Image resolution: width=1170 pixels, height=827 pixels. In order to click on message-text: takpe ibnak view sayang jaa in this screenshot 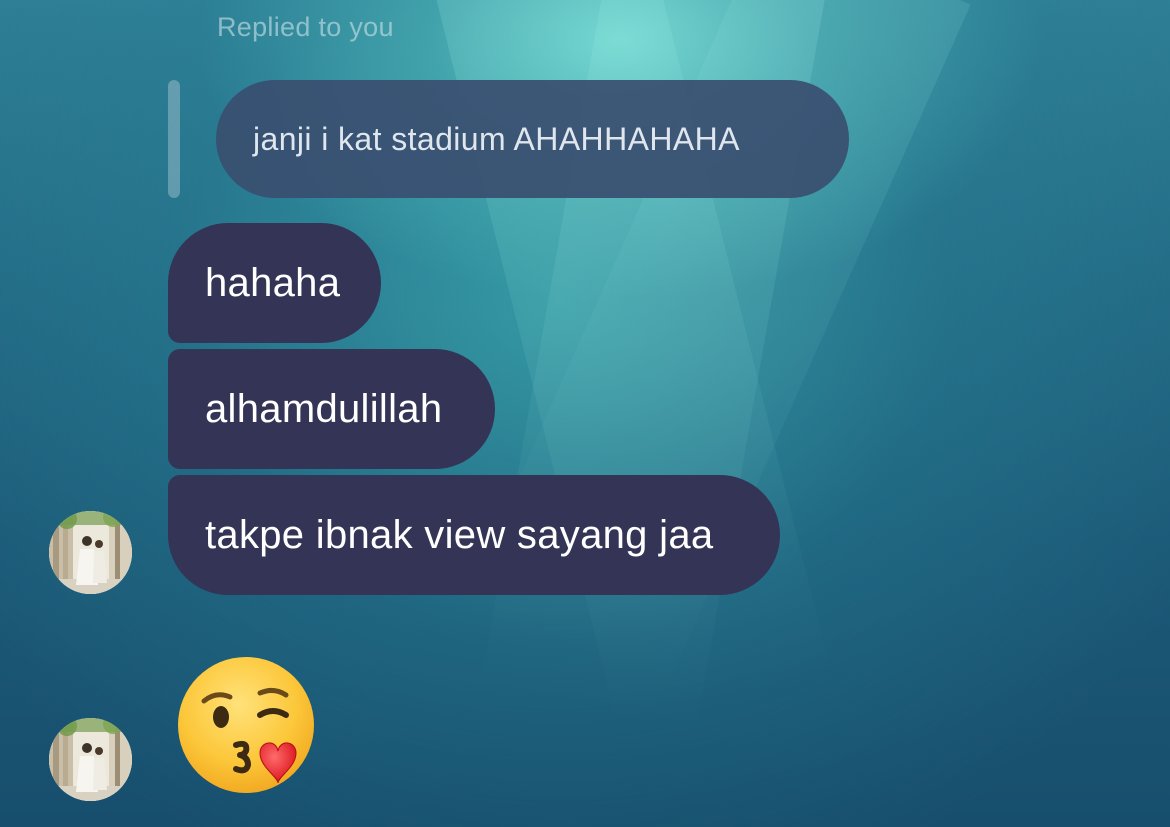, I will do `click(459, 534)`.